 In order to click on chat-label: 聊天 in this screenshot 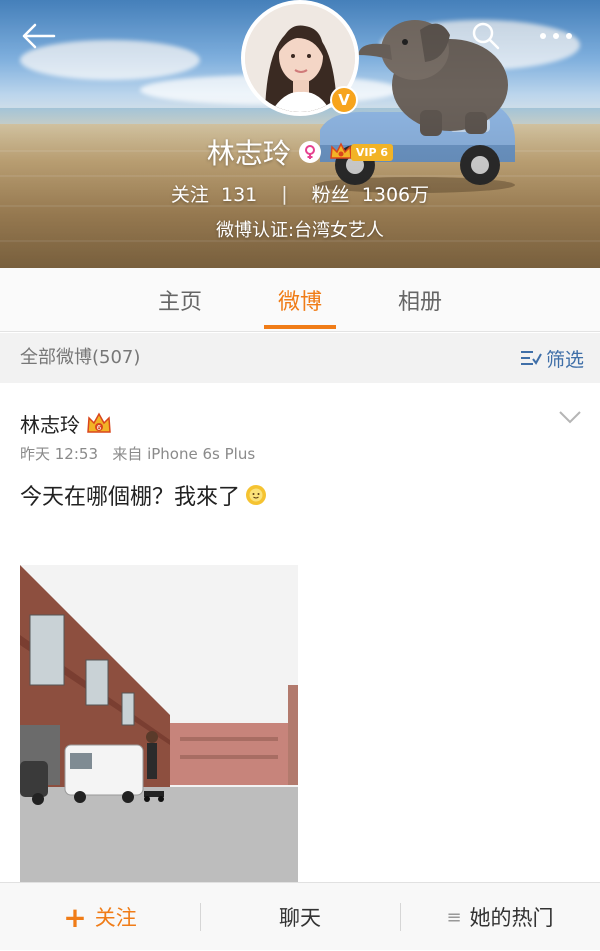, I will do `click(300, 918)`.